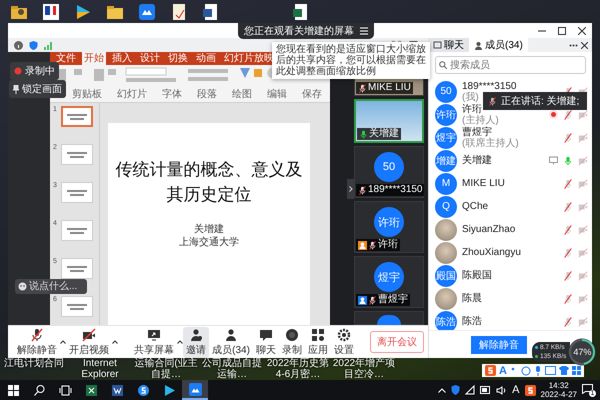  Describe the element at coordinates (446, 161) in the screenshot. I see `avatar: 增建` at that location.